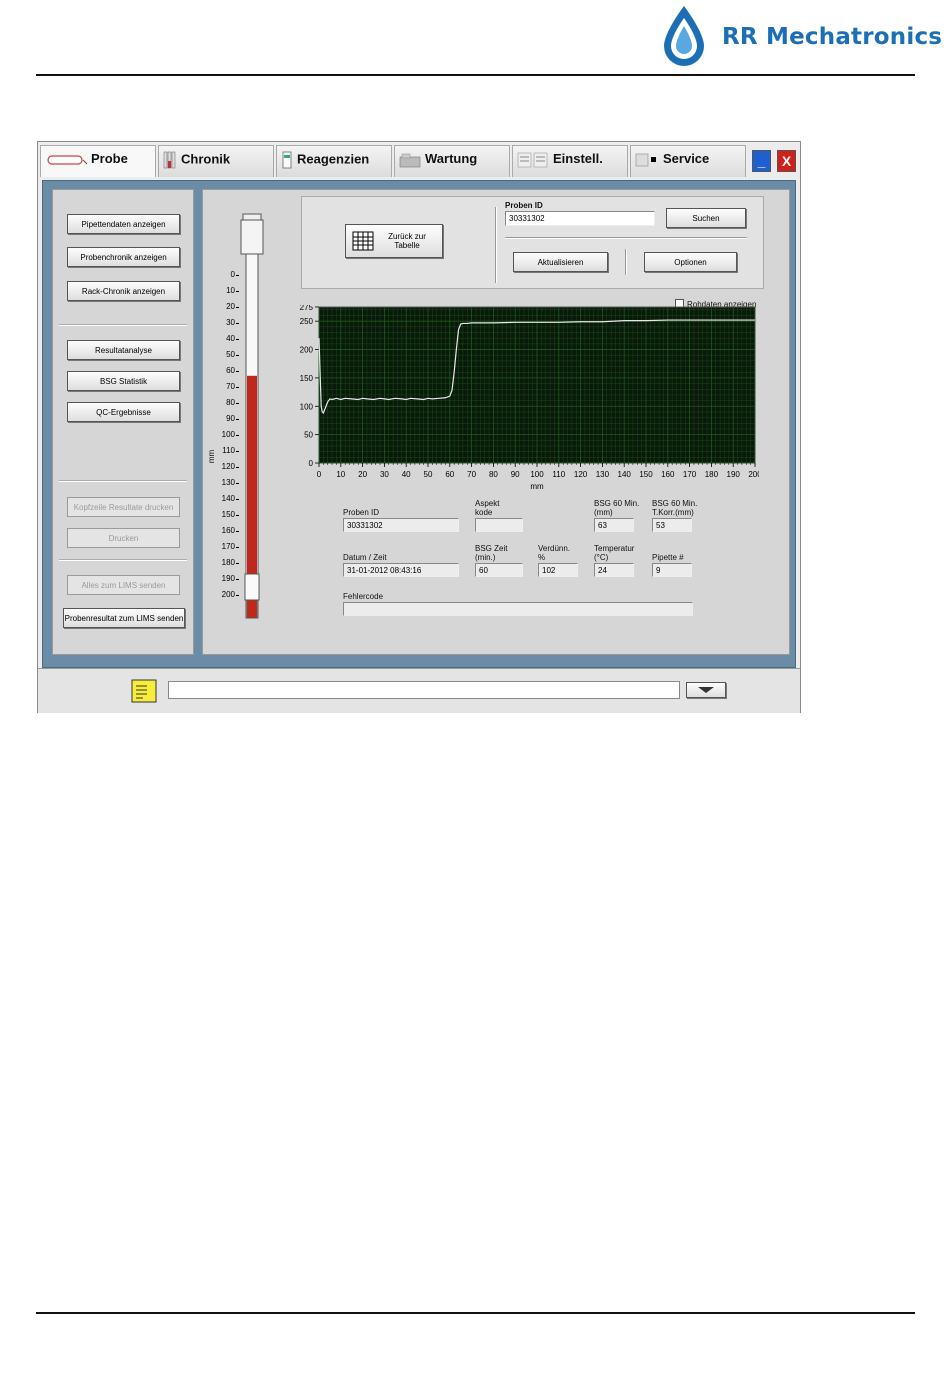 The width and height of the screenshot is (950, 1398). What do you see at coordinates (734, 474) in the screenshot?
I see `x-tick-label: 190` at bounding box center [734, 474].